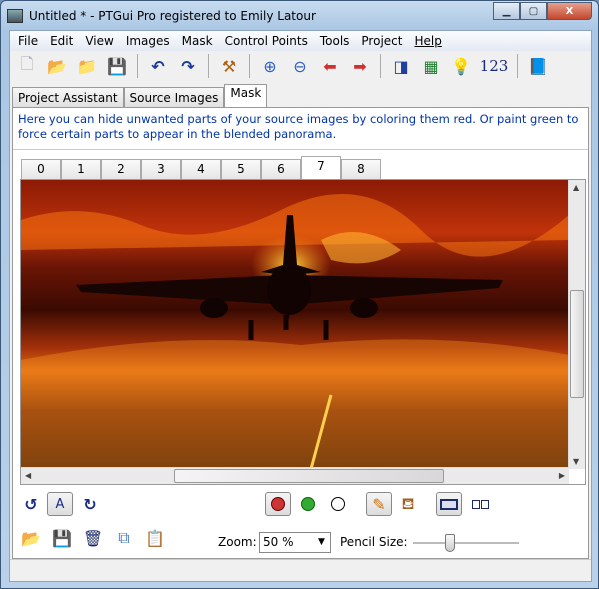 This screenshot has width=599, height=589. Describe the element at coordinates (450, 543) in the screenshot. I see `pencil-size-slider-thumb` at that location.